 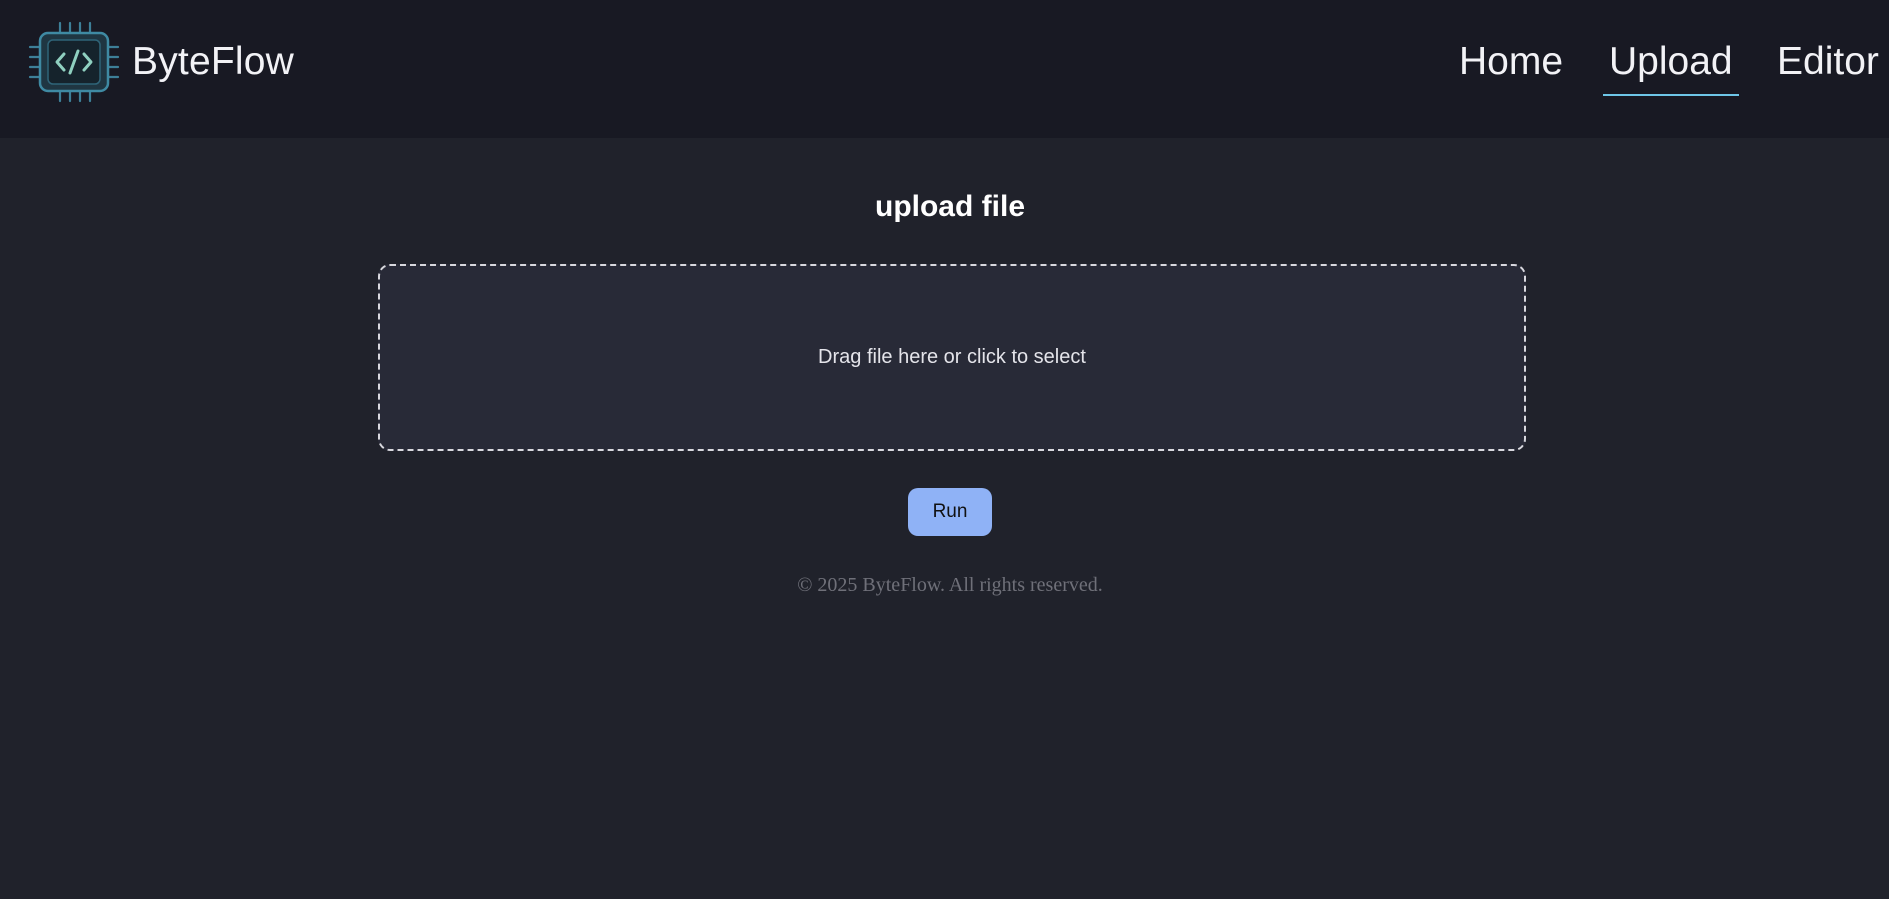 I want to click on nav-editor: Editor, so click(x=1828, y=62).